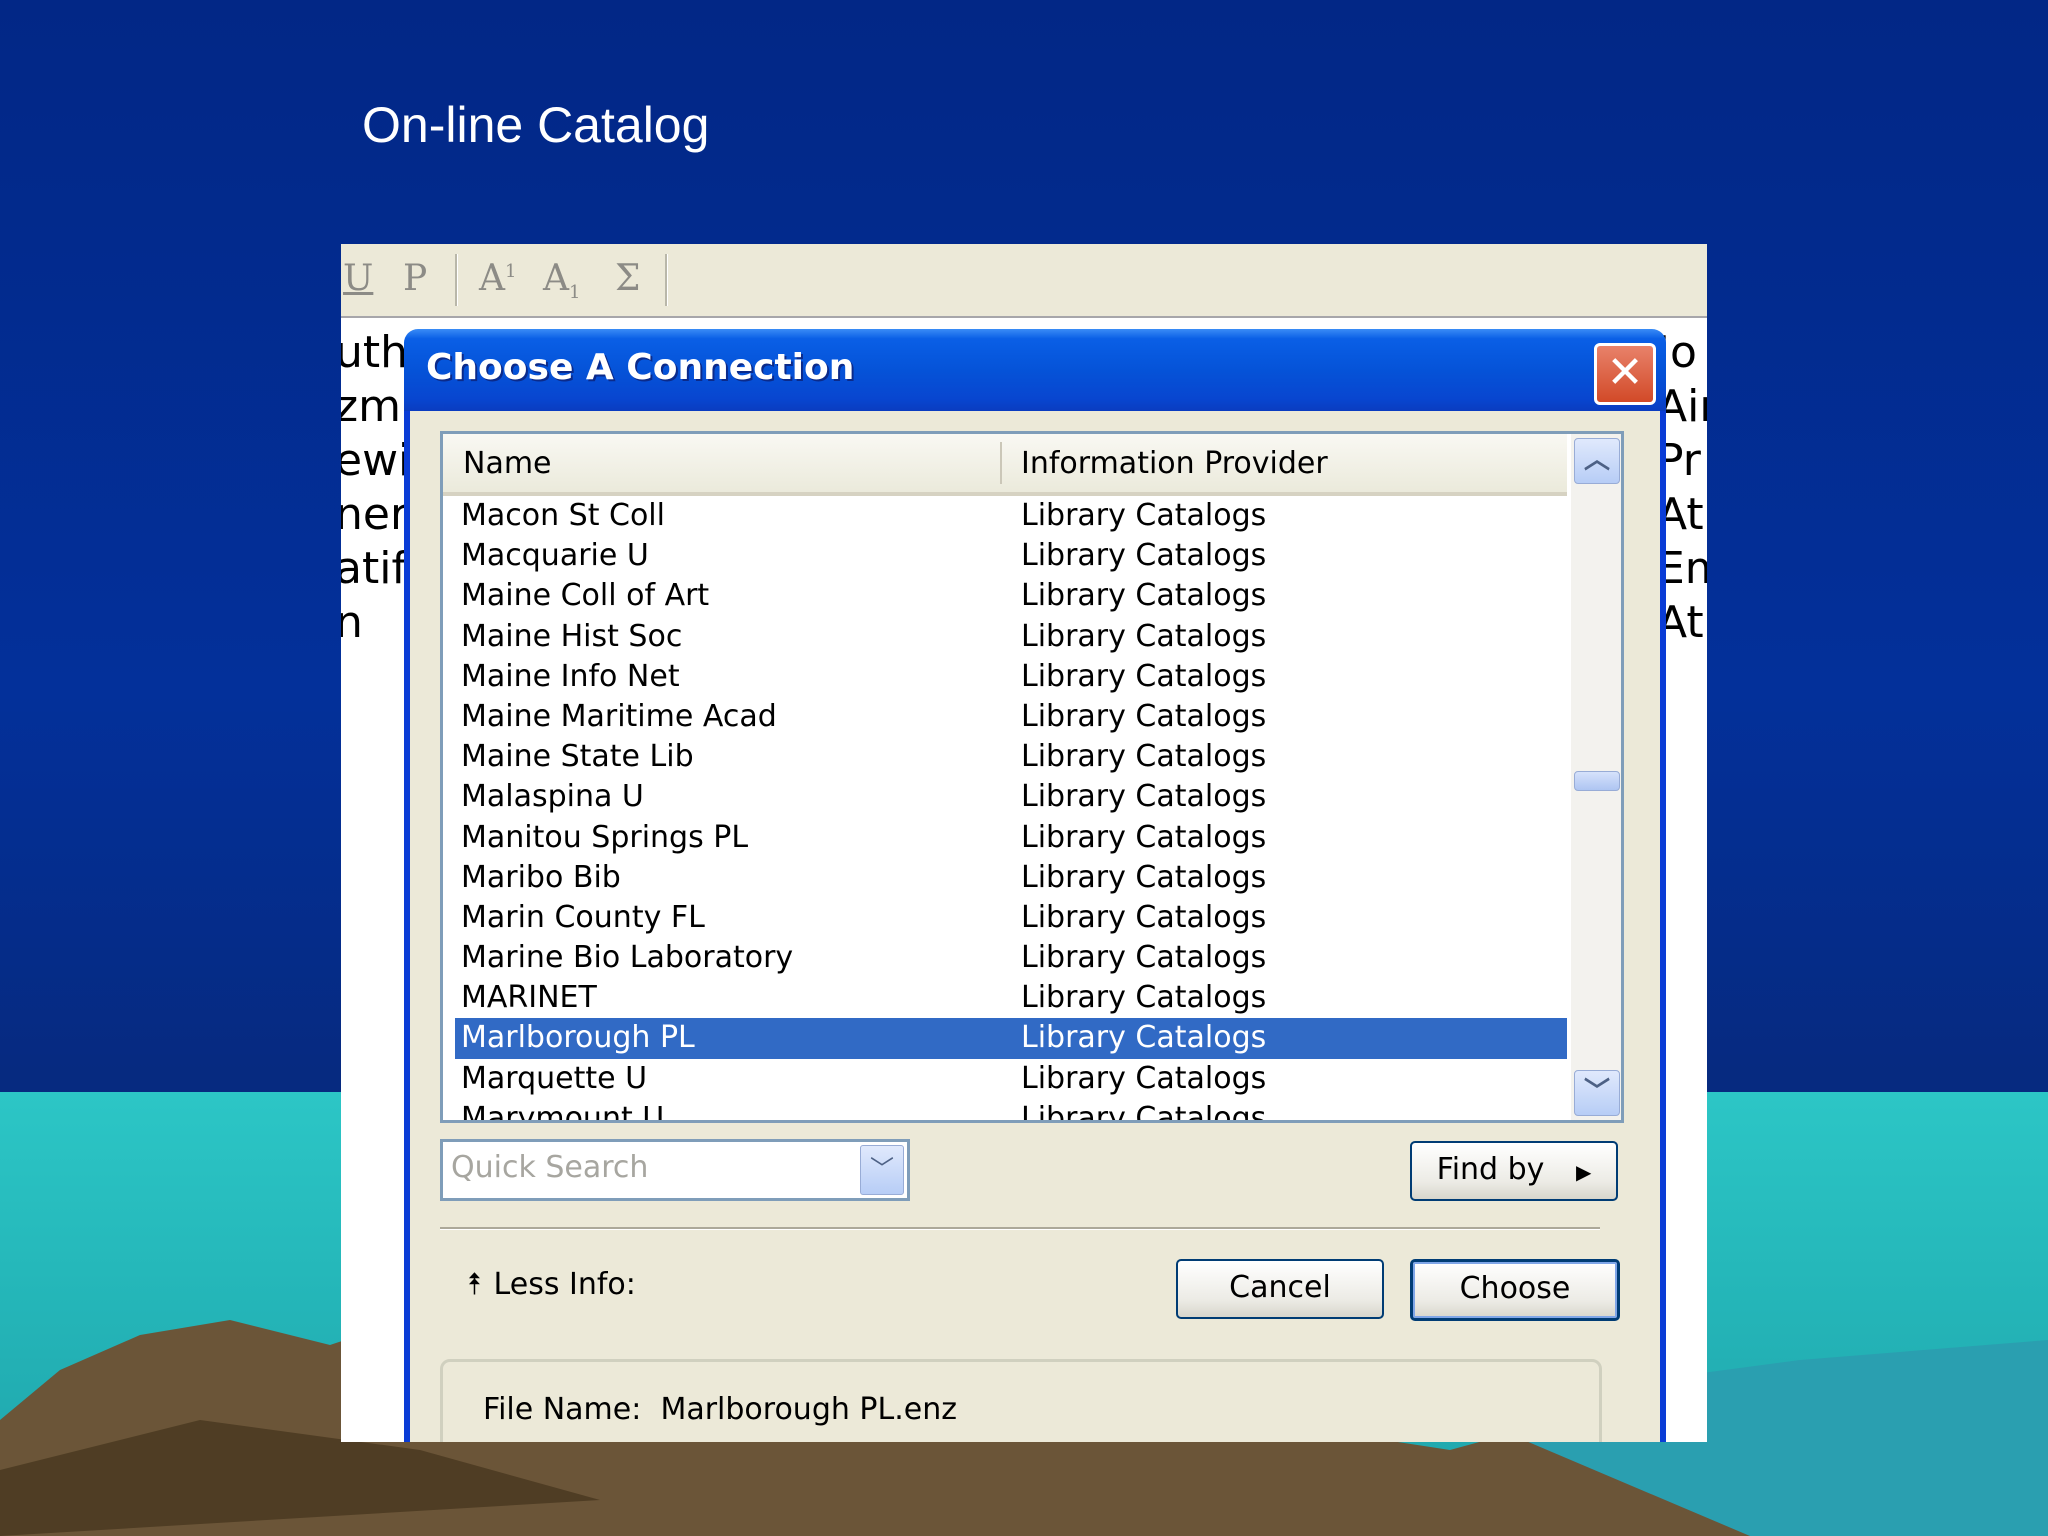 The image size is (2048, 1536). What do you see at coordinates (1024, 281) in the screenshot?
I see `formatting-toolbar: U P A1 A1 Σ` at bounding box center [1024, 281].